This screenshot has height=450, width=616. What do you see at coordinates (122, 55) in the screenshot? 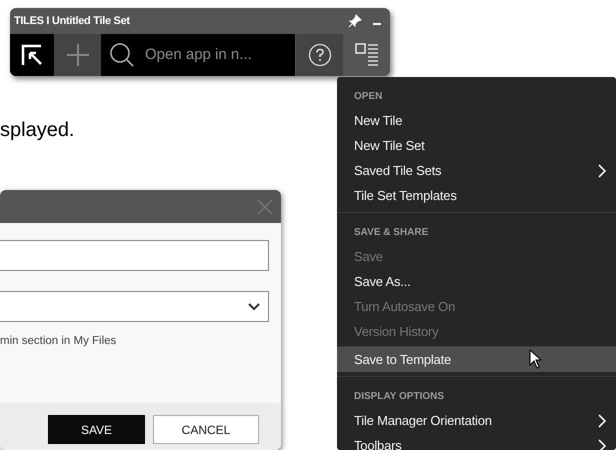
I see `search-icon` at bounding box center [122, 55].